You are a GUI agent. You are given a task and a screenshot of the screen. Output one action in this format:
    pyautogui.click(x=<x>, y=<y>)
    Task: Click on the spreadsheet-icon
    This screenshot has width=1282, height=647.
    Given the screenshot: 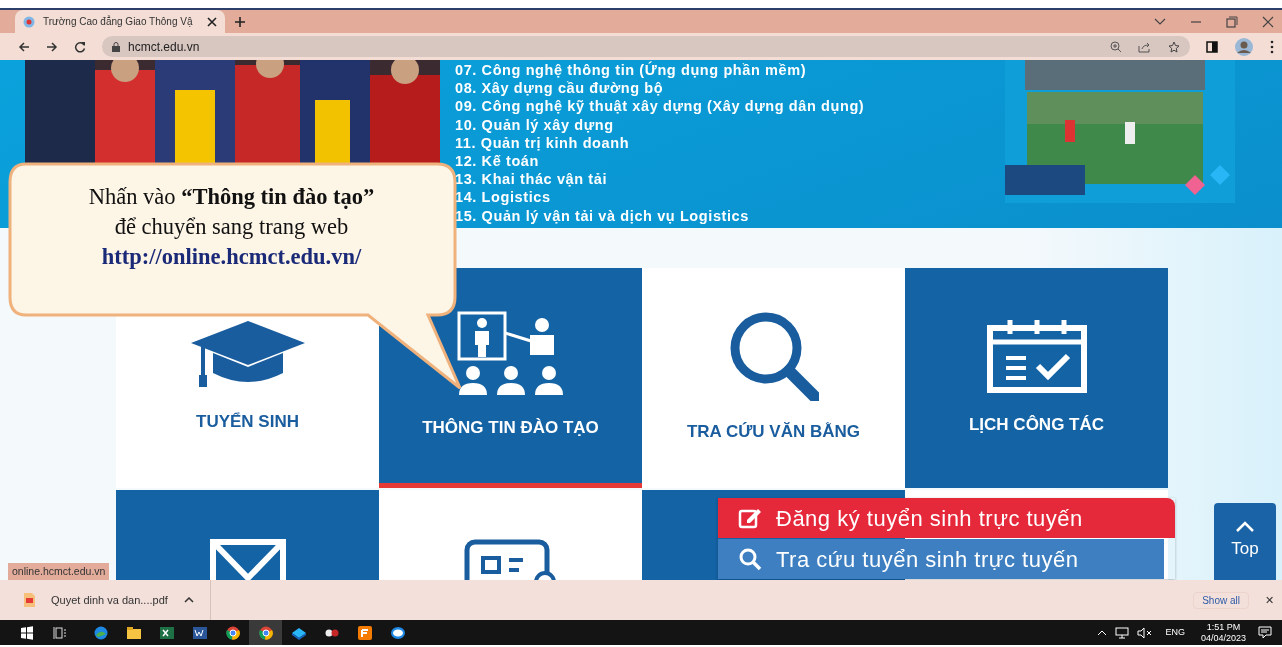 What is the action you would take?
    pyautogui.click(x=166, y=632)
    